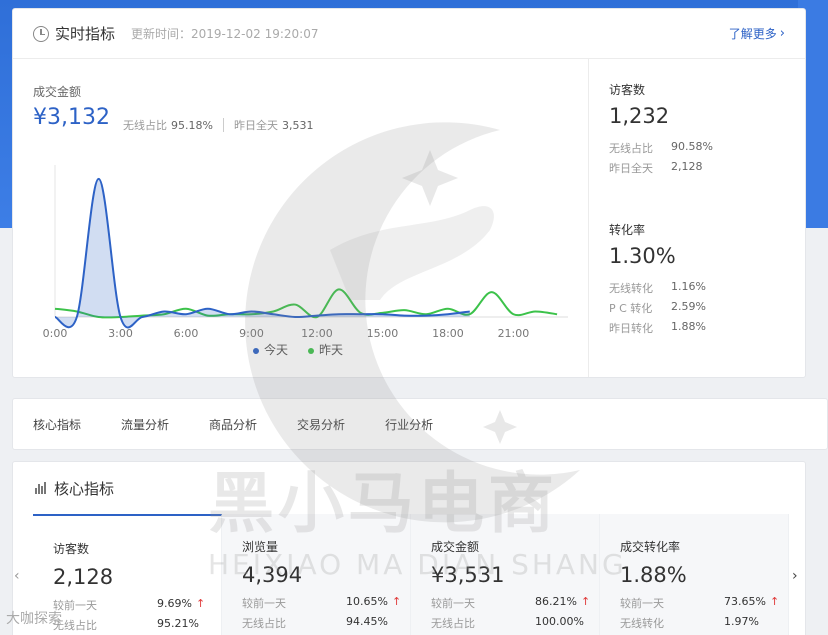  Describe the element at coordinates (233, 424) in the screenshot. I see `tab-product: 商品分析` at that location.